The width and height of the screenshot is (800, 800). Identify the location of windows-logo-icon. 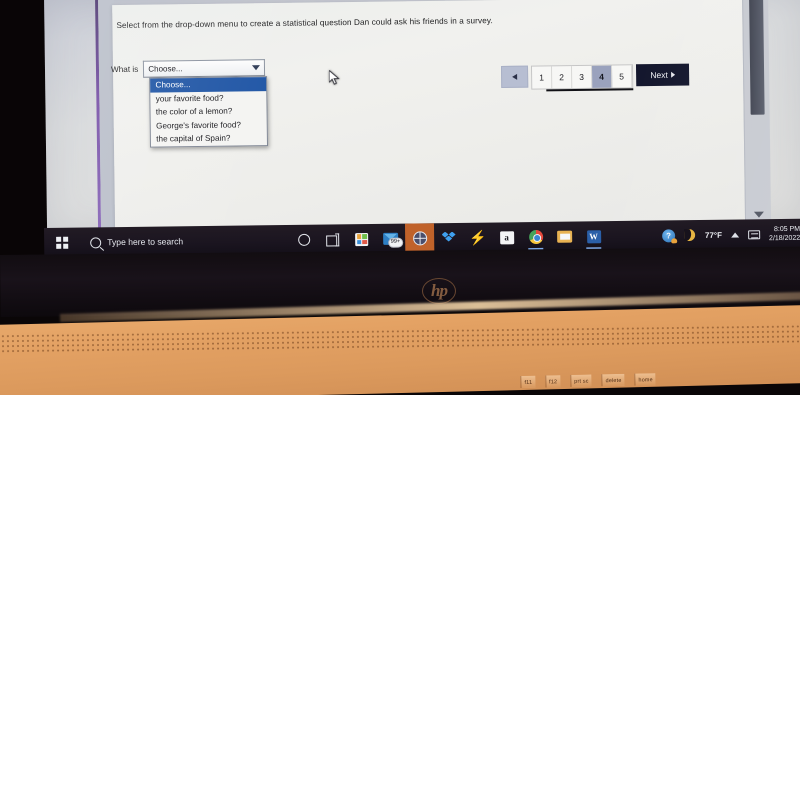
(62, 242).